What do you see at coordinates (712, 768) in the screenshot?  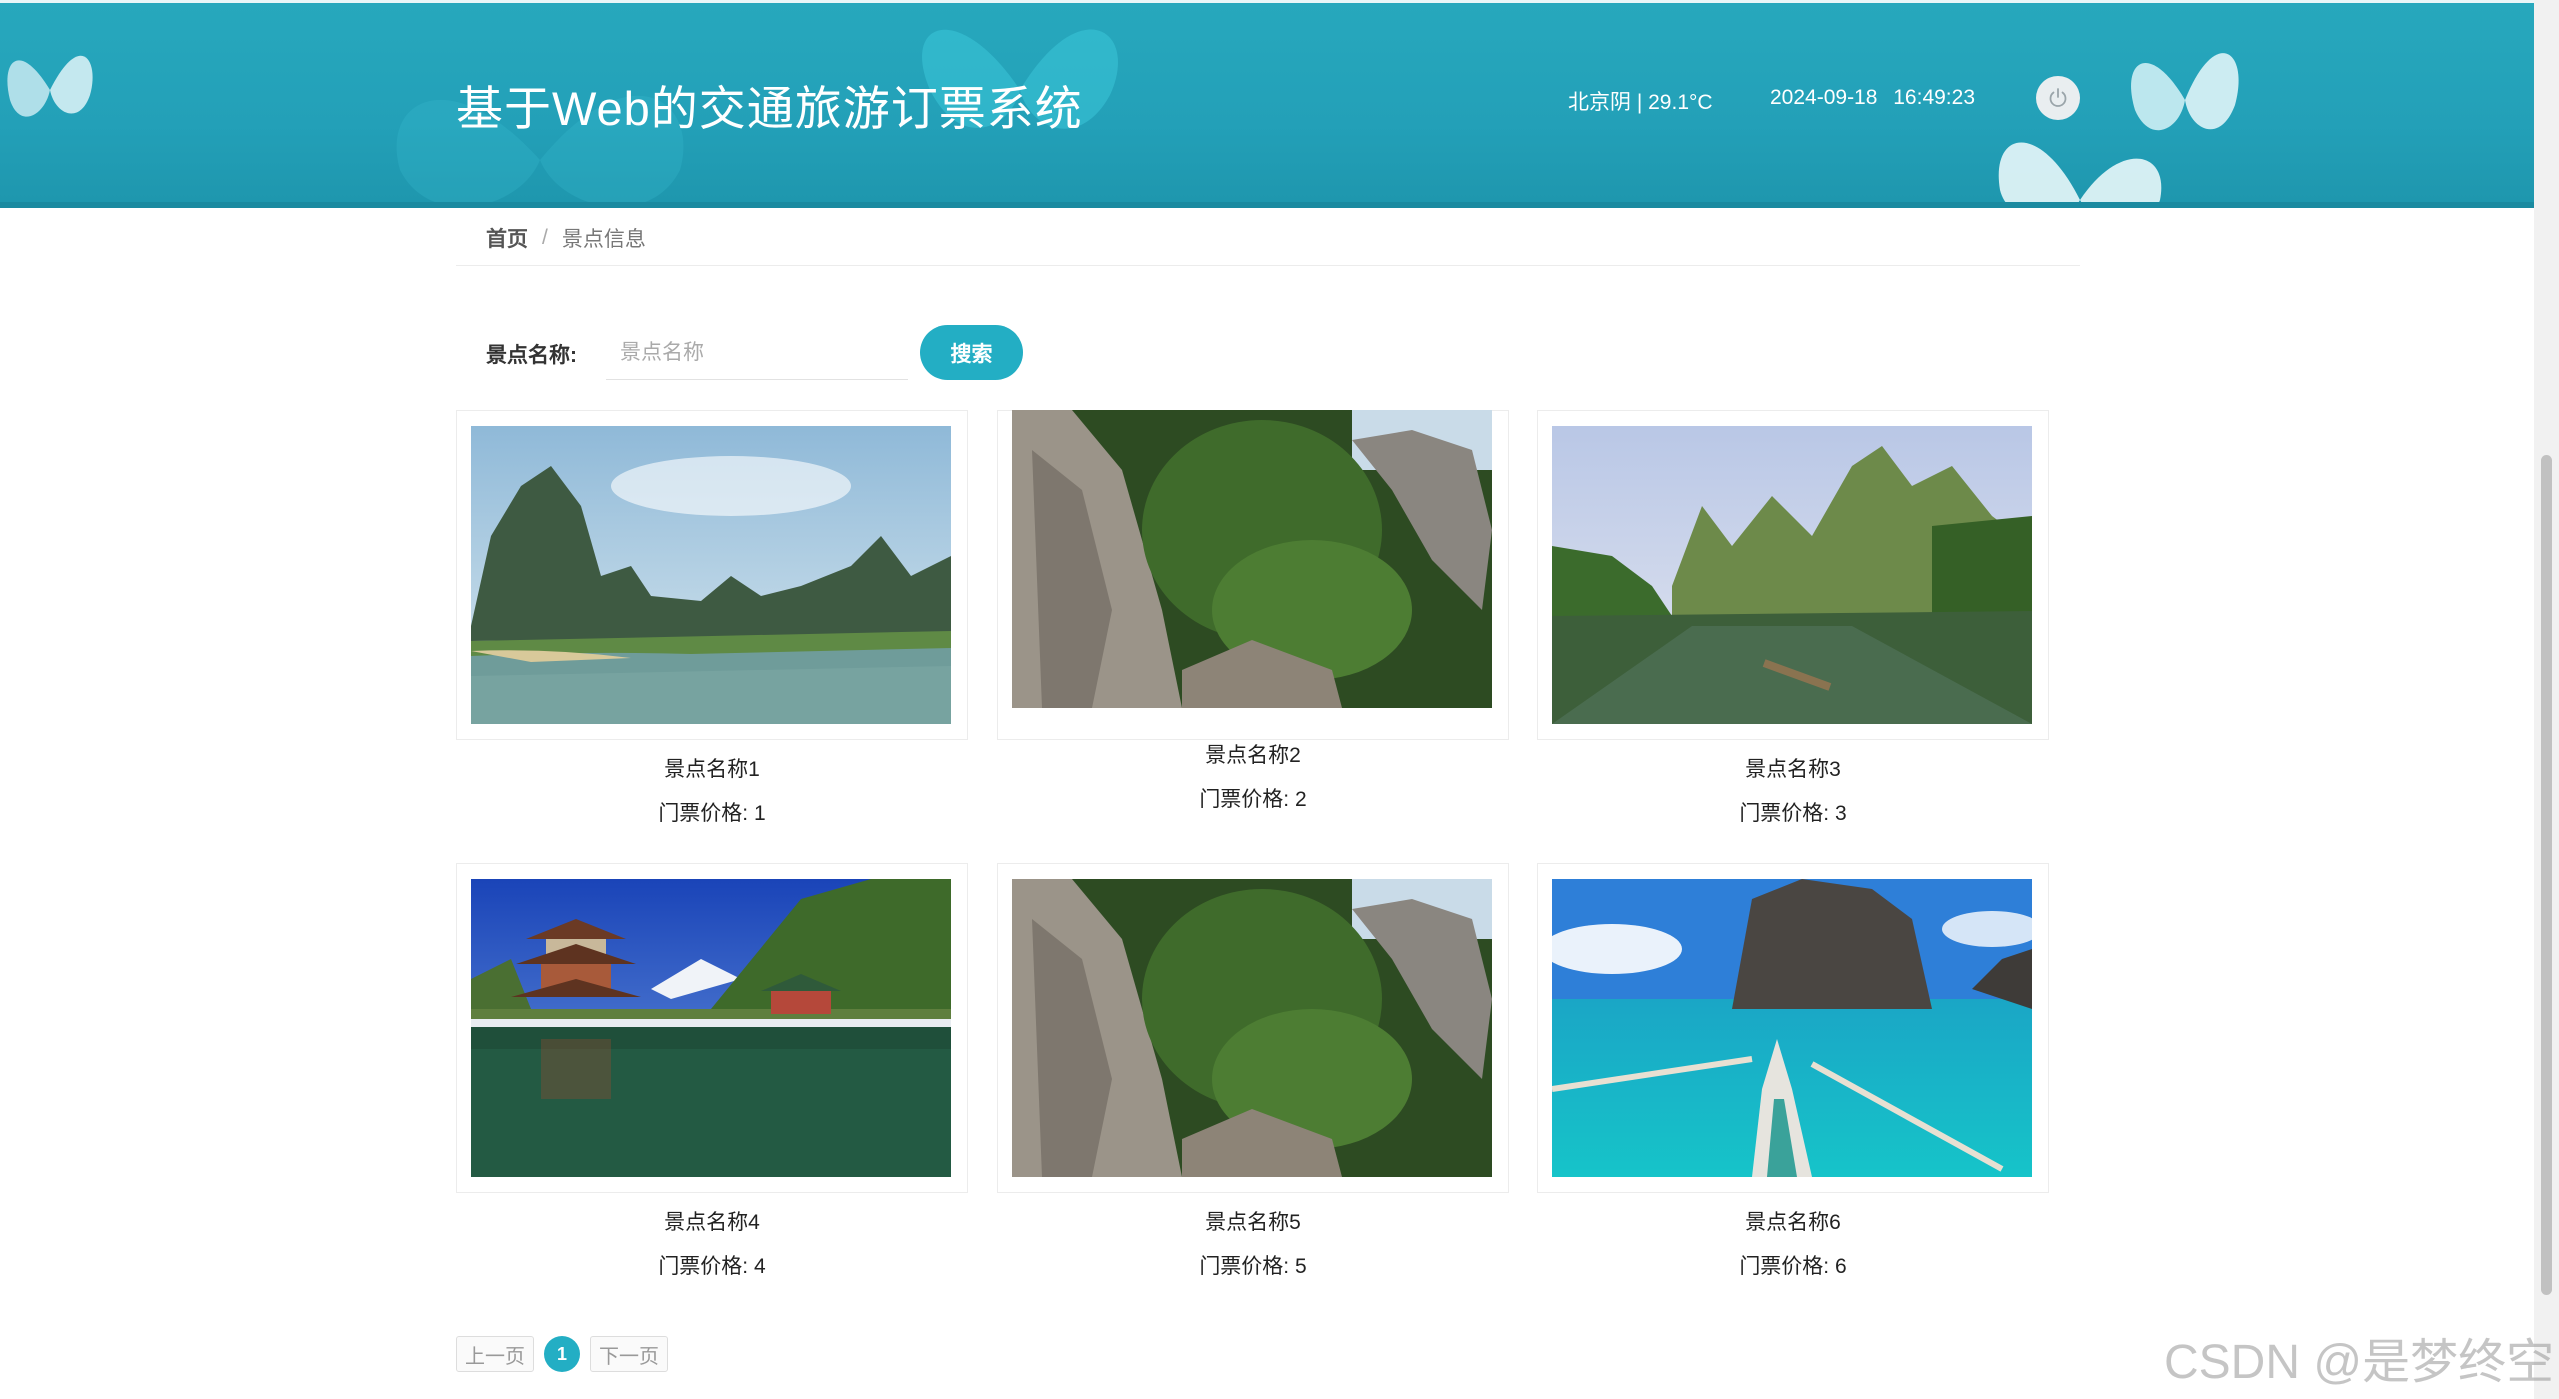 I see `attraction-name: 景点名称1` at bounding box center [712, 768].